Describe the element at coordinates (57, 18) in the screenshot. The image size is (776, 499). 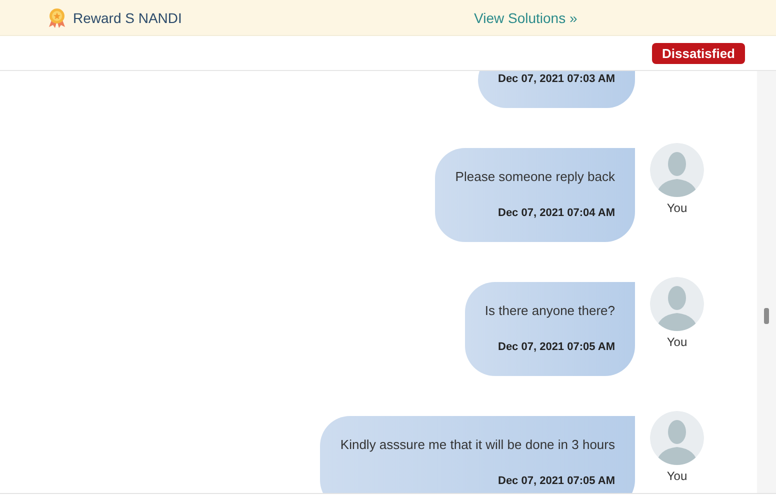
I see `award-icon` at that location.